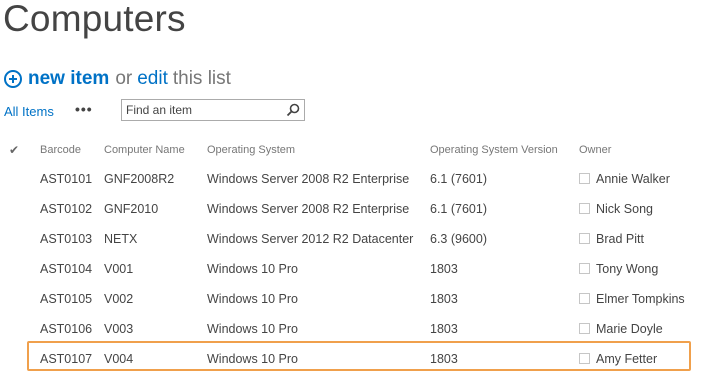 The image size is (713, 378). I want to click on owner-name: Annie Walker, so click(633, 179).